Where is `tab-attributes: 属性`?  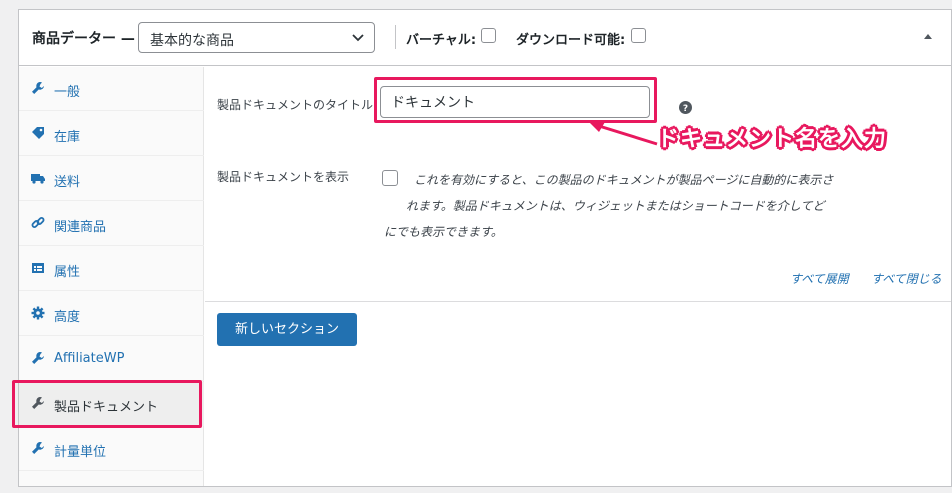 tab-attributes: 属性 is located at coordinates (111, 269).